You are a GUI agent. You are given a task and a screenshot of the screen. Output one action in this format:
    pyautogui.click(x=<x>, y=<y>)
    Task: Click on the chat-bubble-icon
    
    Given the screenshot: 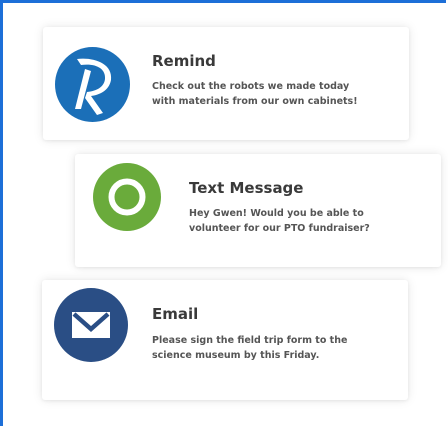 What is the action you would take?
    pyautogui.click(x=127, y=197)
    